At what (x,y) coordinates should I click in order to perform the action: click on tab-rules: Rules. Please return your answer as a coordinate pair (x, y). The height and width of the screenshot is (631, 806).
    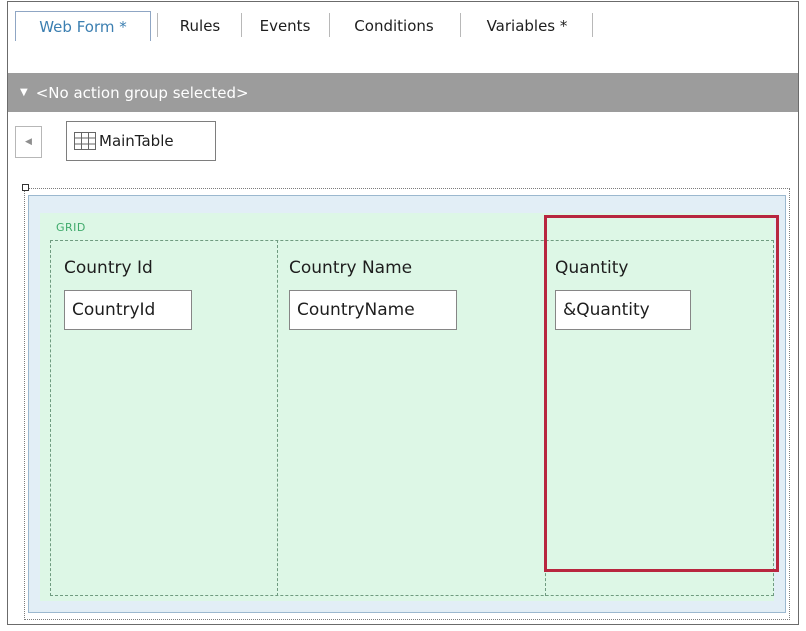
    Looking at the image, I should click on (200, 26).